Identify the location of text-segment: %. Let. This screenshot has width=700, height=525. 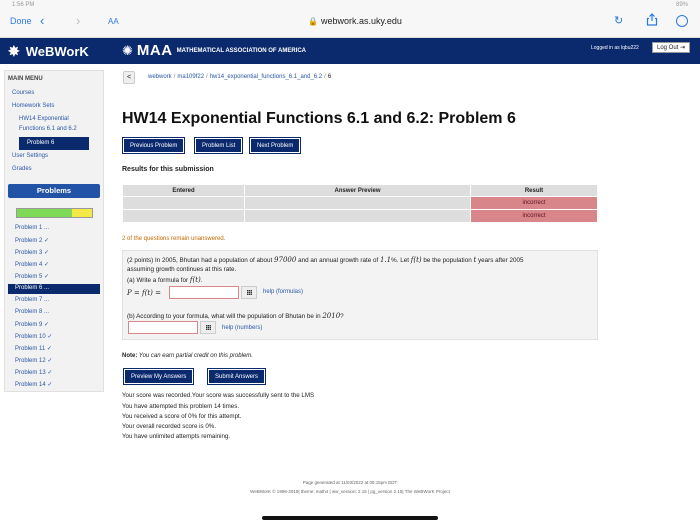
(401, 260).